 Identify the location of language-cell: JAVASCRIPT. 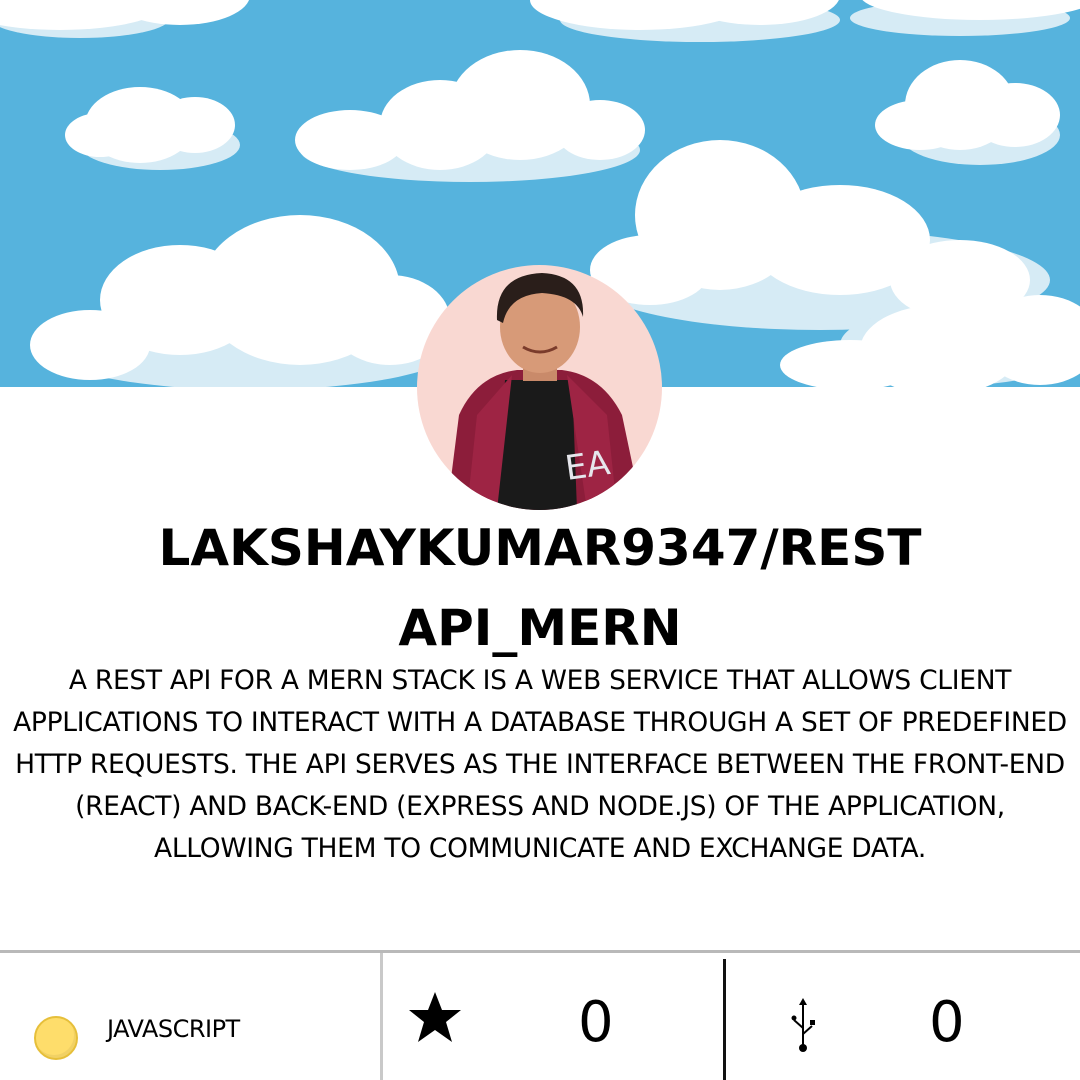
(190, 1016).